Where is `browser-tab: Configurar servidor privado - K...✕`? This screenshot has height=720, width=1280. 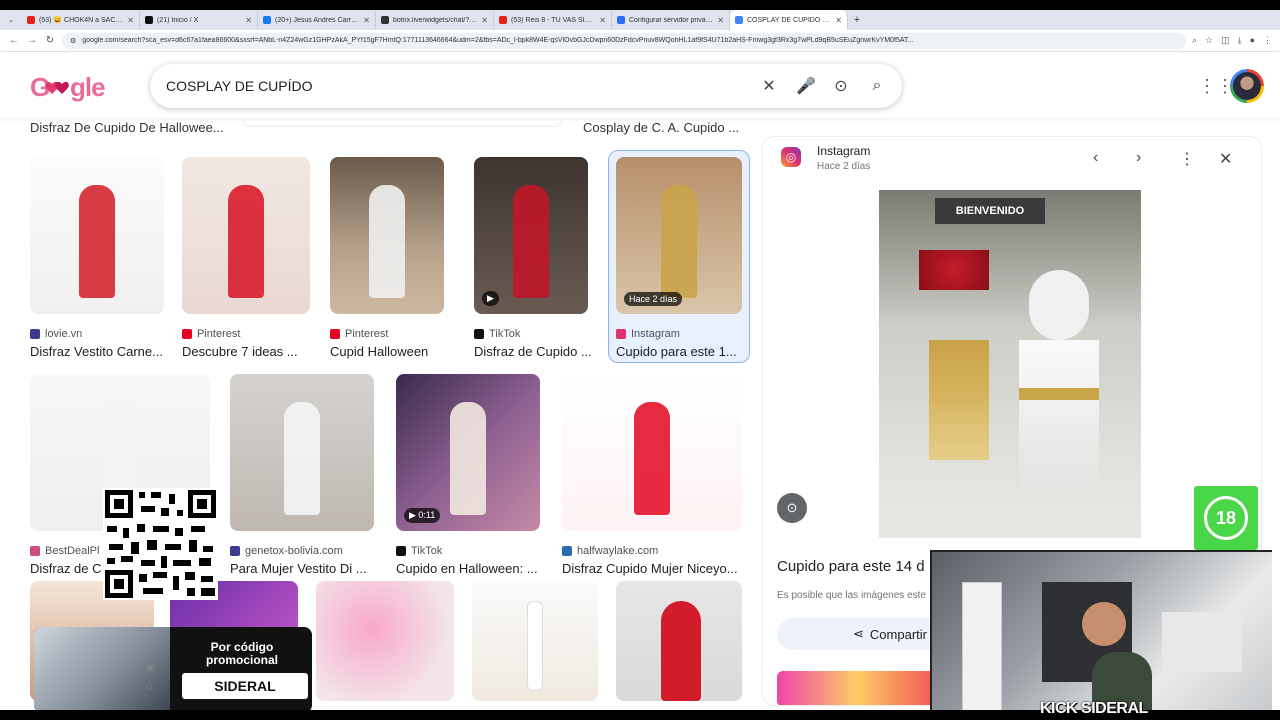 browser-tab: Configurar servidor privado - K...✕ is located at coordinates (671, 20).